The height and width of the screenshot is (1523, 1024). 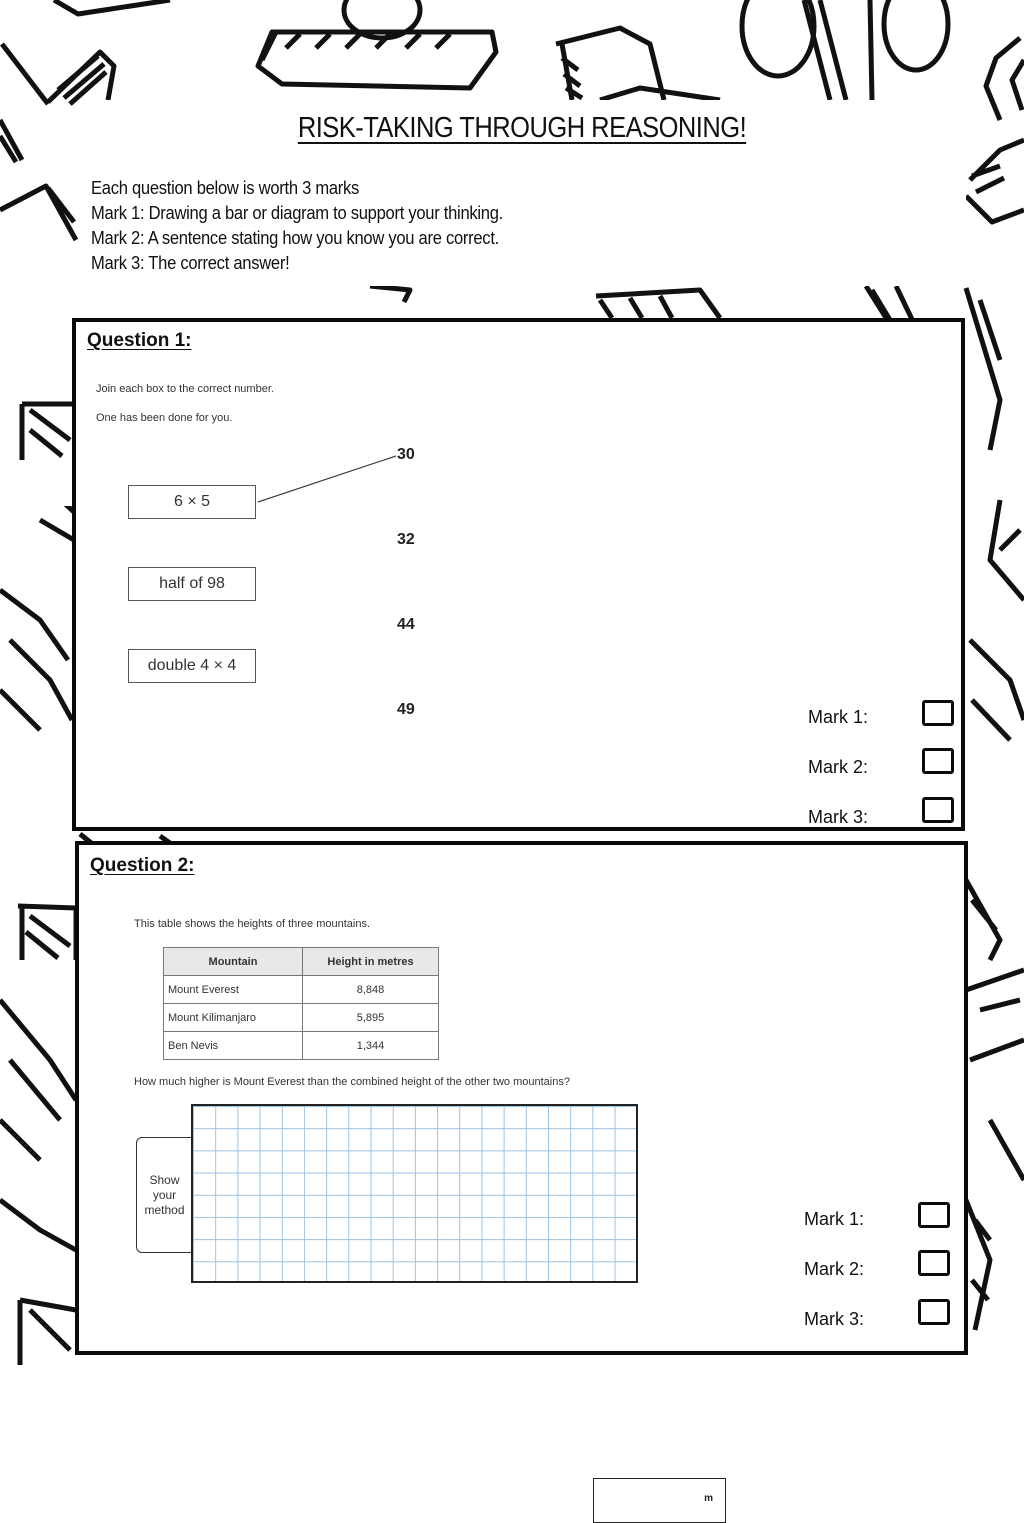 I want to click on expression-label: 6 × 5, so click(x=192, y=501).